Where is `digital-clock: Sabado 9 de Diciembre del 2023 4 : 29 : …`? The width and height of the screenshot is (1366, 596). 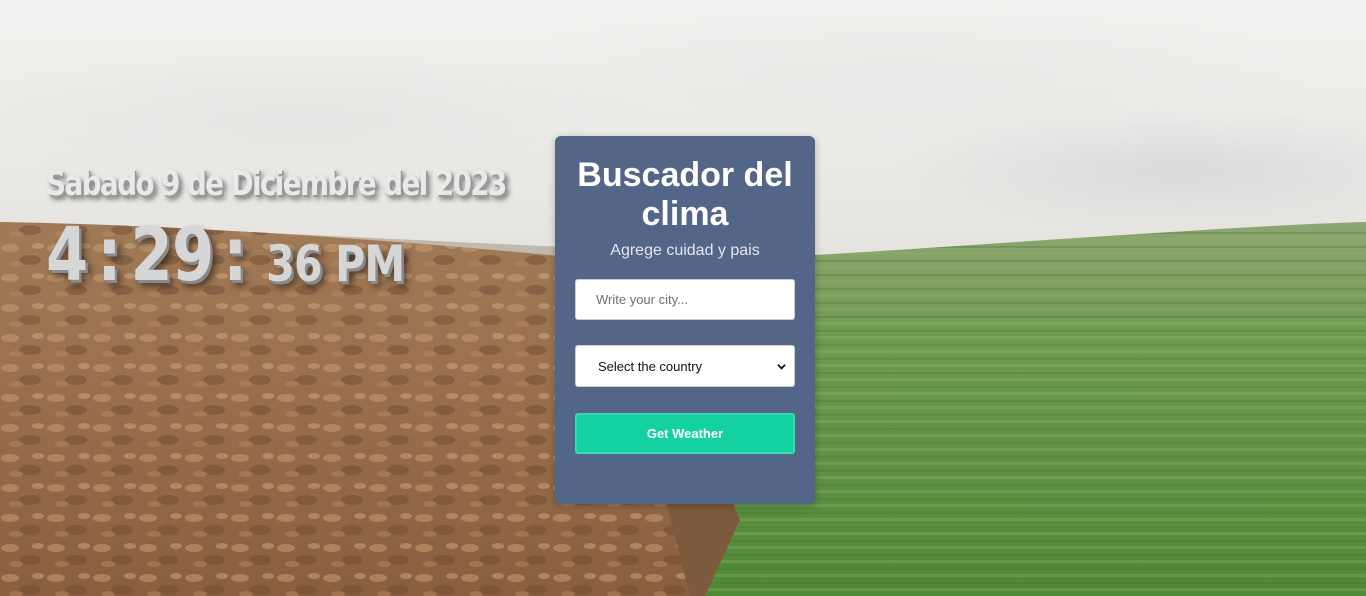
digital-clock: Sabado 9 de Diciembre del 2023 4 : 29 : … is located at coordinates (326, 228).